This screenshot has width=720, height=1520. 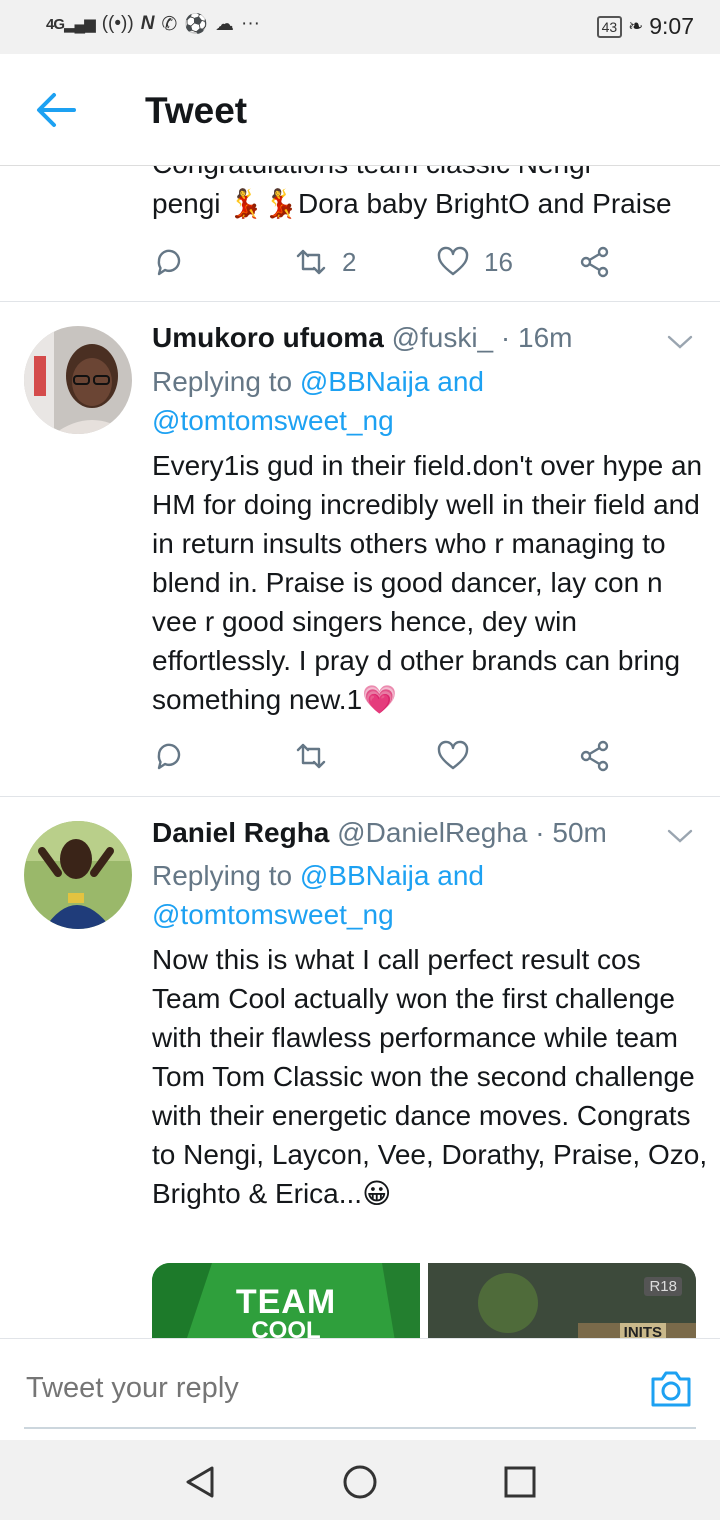 I want to click on tweet-header: Daniel Regha @DanielRegha · 50m, so click(x=379, y=833).